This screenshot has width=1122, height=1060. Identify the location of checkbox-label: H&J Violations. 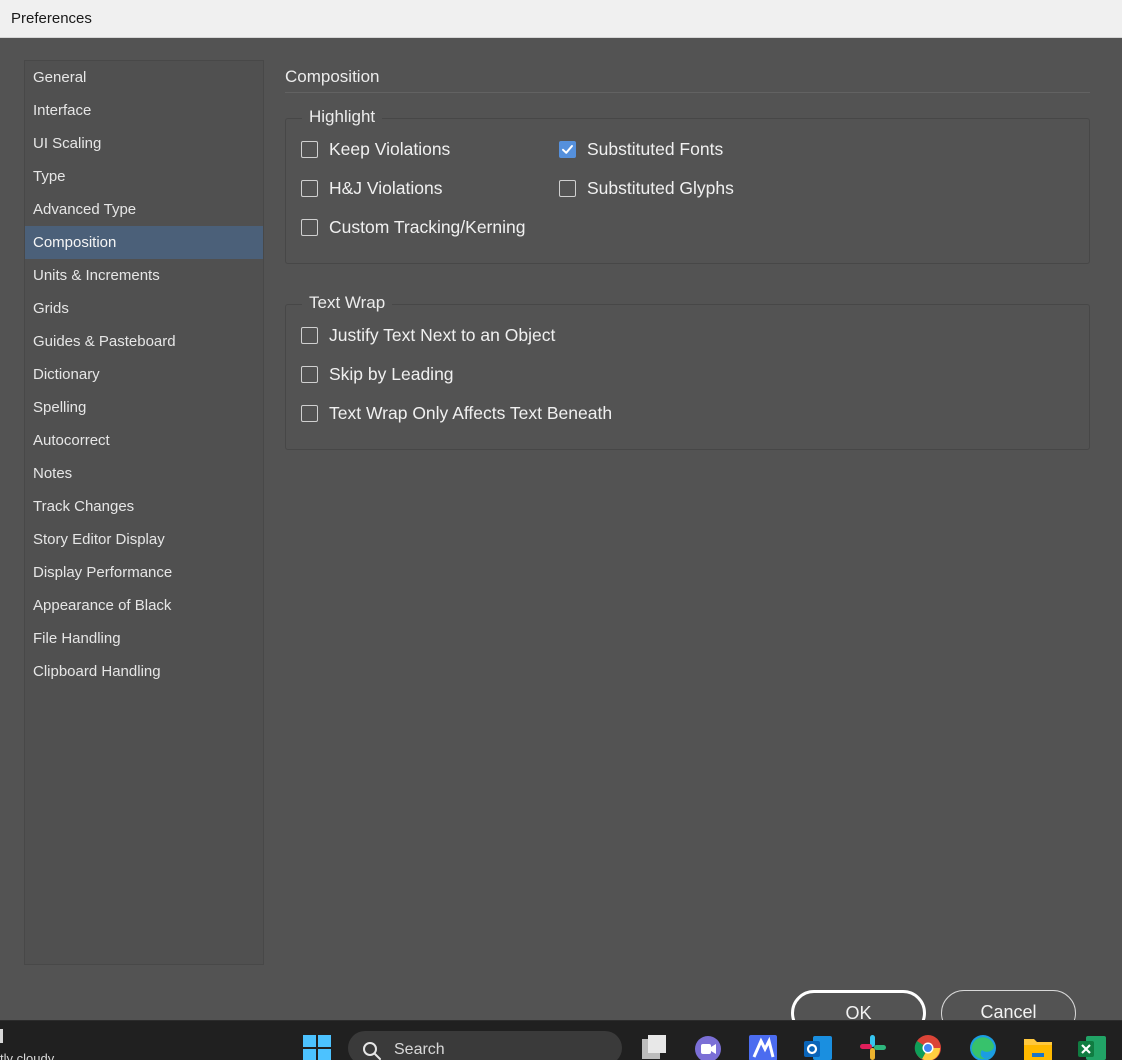
(386, 187).